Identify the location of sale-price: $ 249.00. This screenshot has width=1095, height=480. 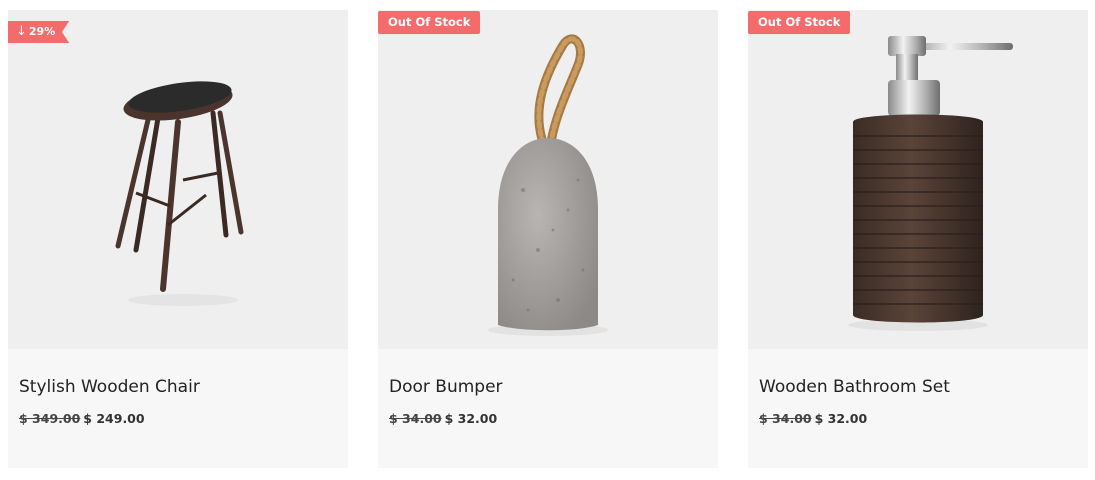
(114, 418).